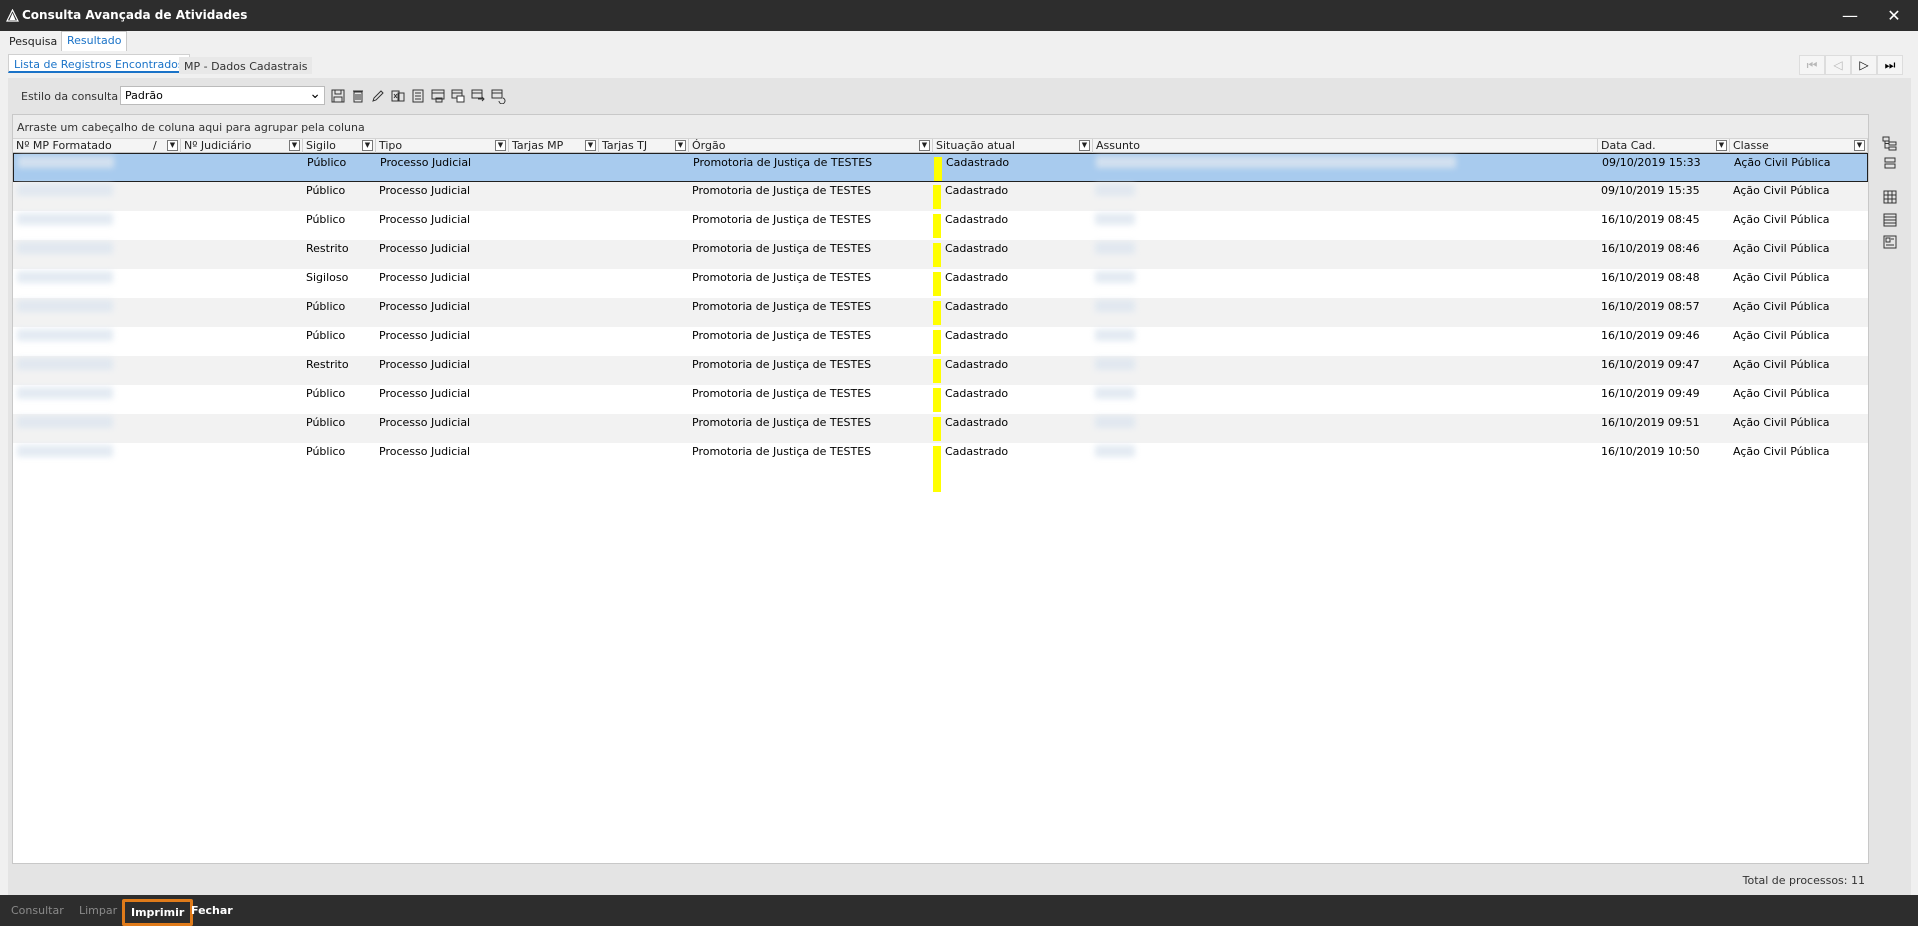 The width and height of the screenshot is (1918, 926). Describe the element at coordinates (478, 96) in the screenshot. I see `layout-swap-icon` at that location.